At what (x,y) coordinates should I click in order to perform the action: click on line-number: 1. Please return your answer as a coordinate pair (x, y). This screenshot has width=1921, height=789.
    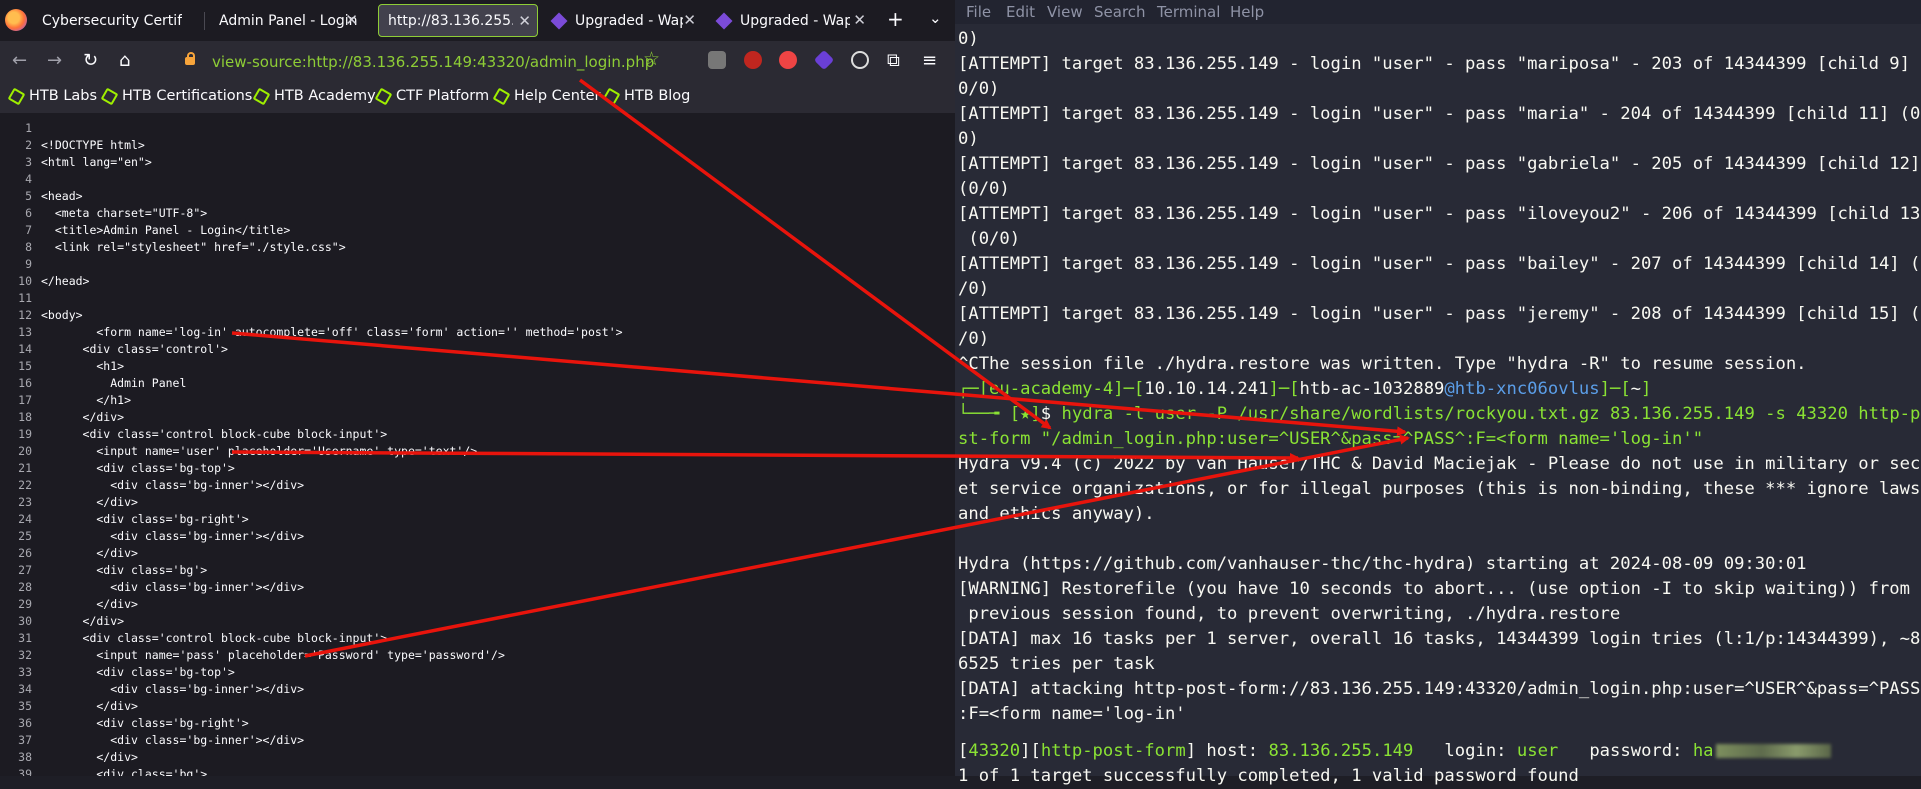
    Looking at the image, I should click on (28, 128).